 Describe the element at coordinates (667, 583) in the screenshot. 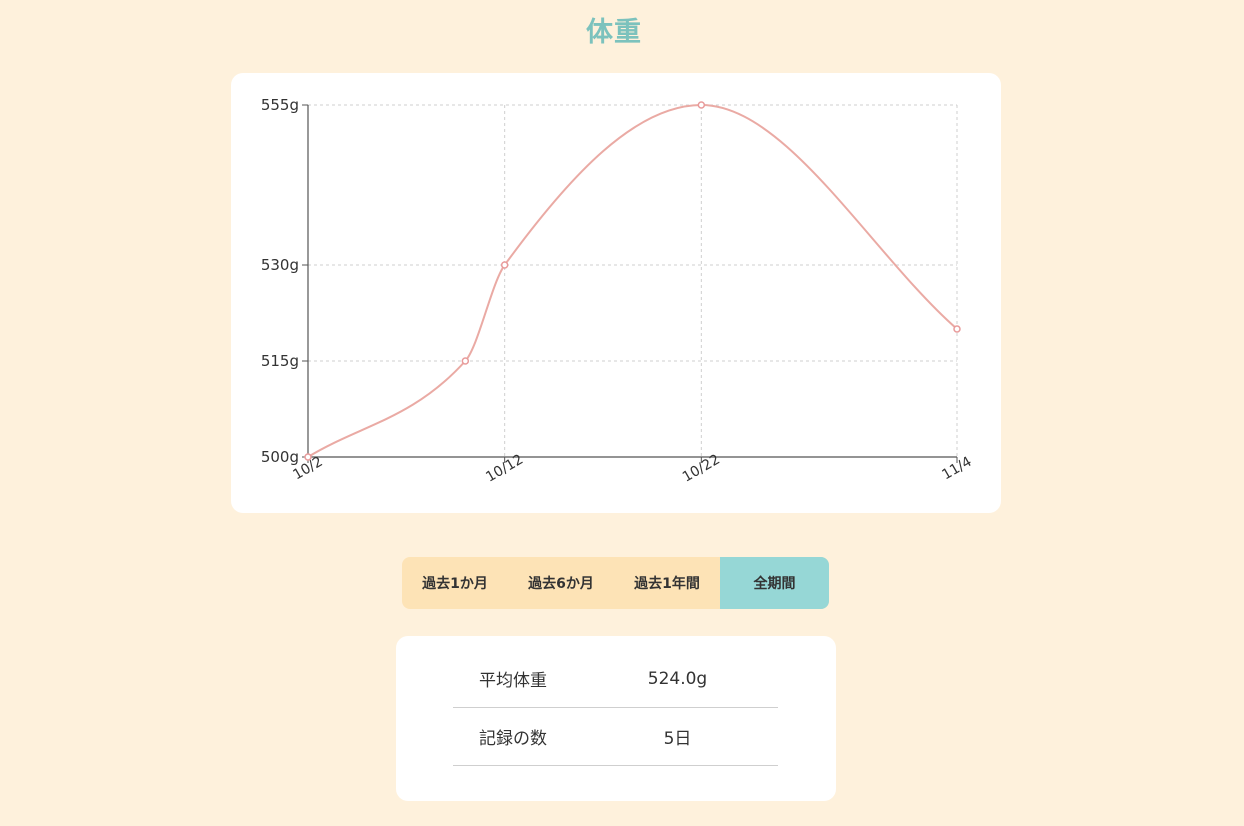

I see `tab-past-1-year: 過去1年間` at that location.